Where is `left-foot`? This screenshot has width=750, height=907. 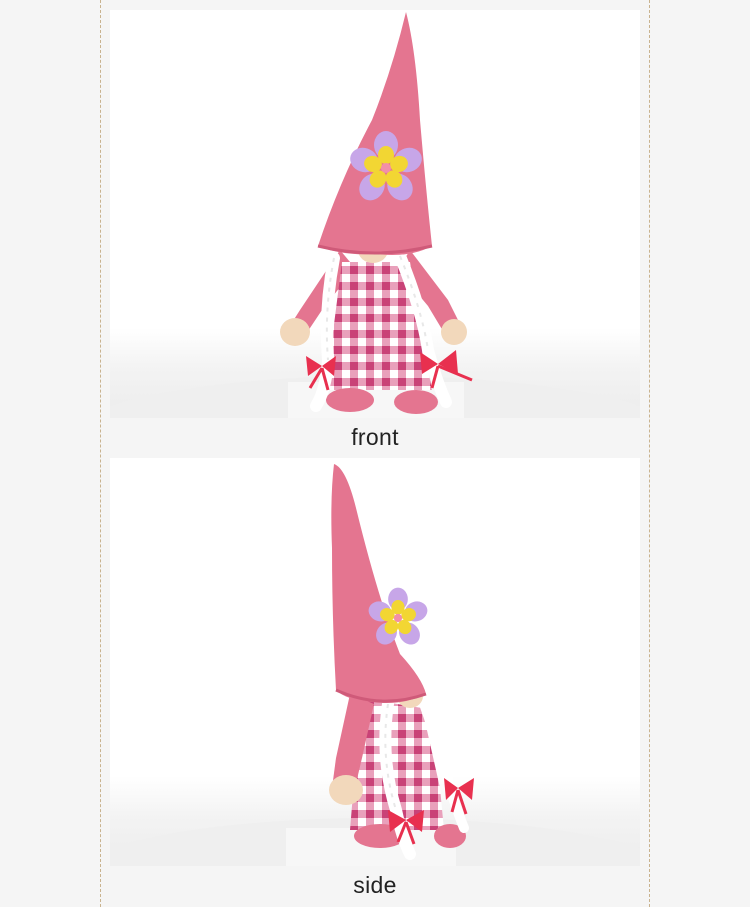 left-foot is located at coordinates (350, 400).